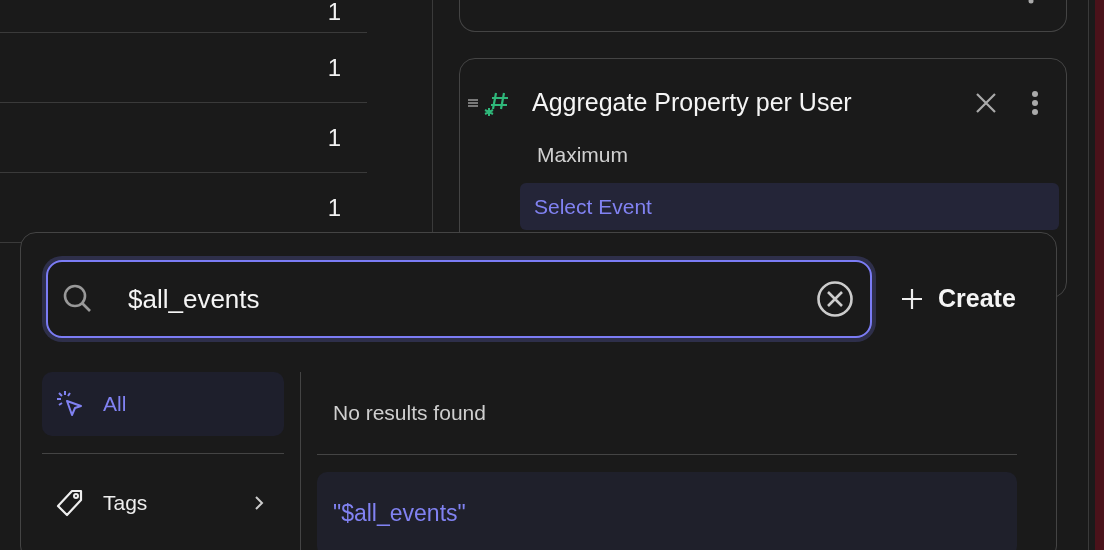 The height and width of the screenshot is (550, 1104). I want to click on tag-icon, so click(70, 503).